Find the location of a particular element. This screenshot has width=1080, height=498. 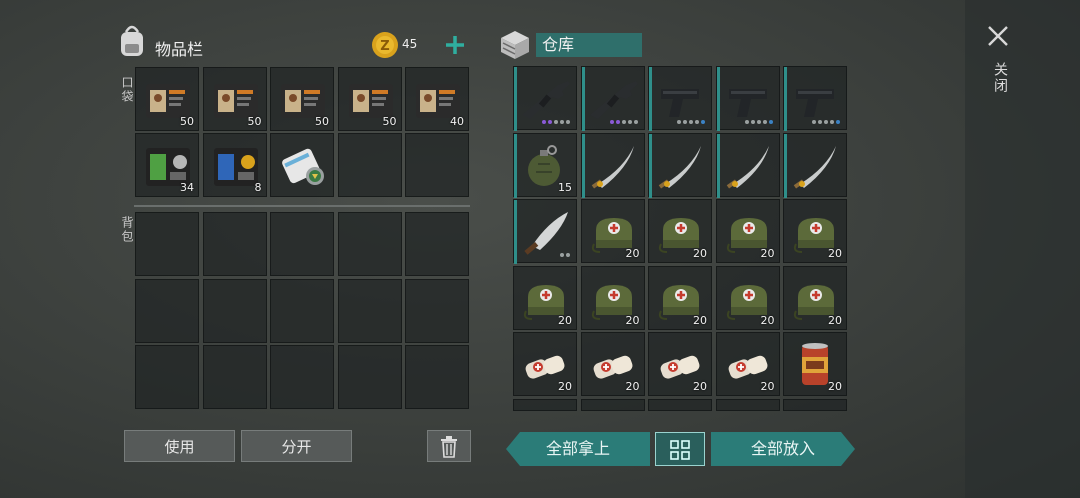

inventory-title: 物品栏 is located at coordinates (179, 49).